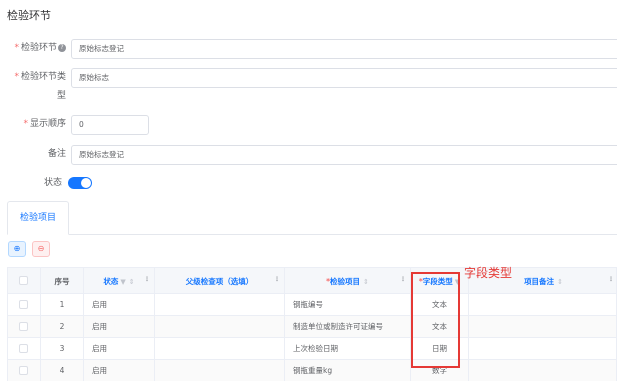  I want to click on order-input: 0, so click(110, 125).